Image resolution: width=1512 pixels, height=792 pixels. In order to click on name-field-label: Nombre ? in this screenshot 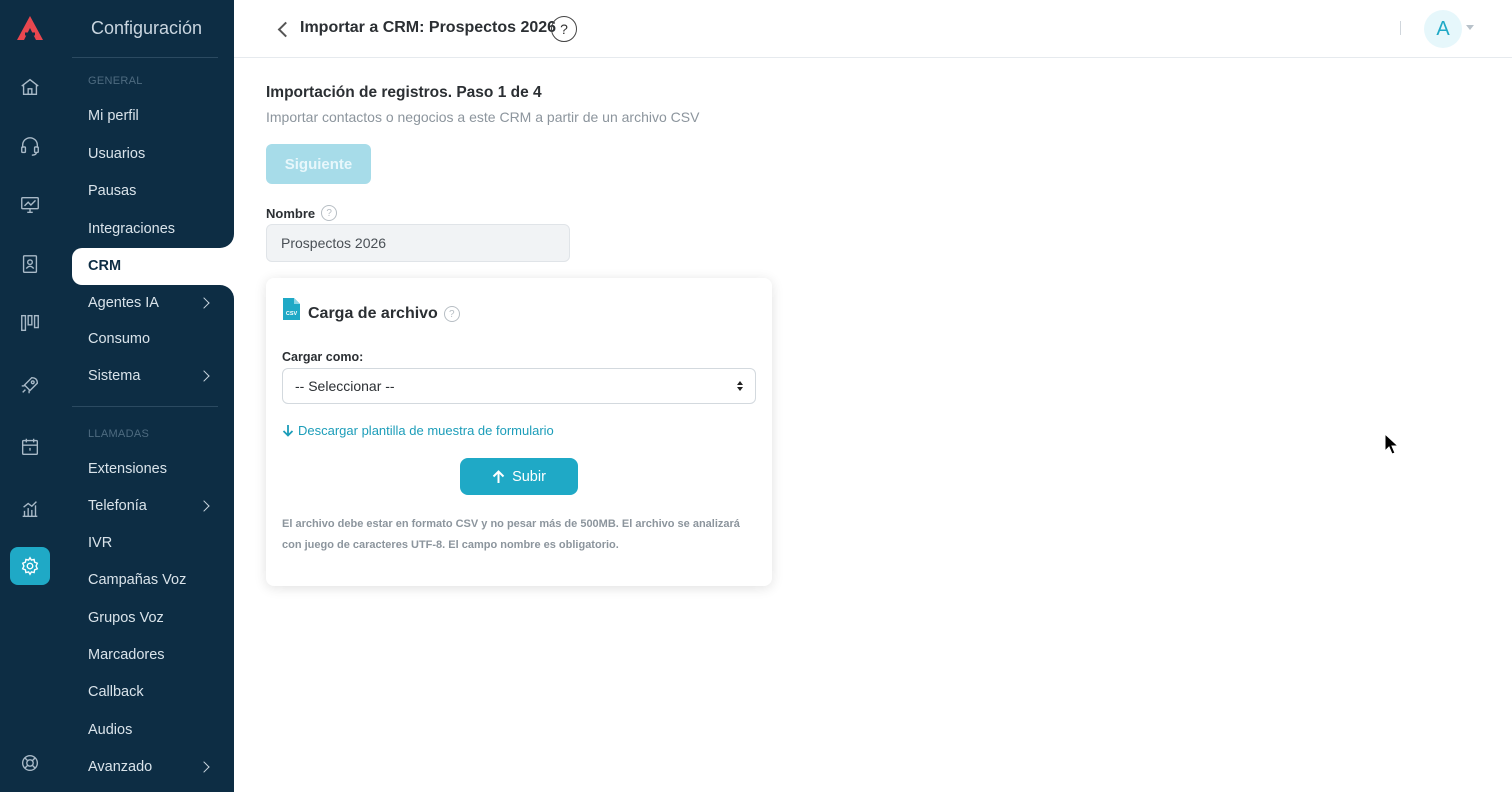, I will do `click(302, 213)`.